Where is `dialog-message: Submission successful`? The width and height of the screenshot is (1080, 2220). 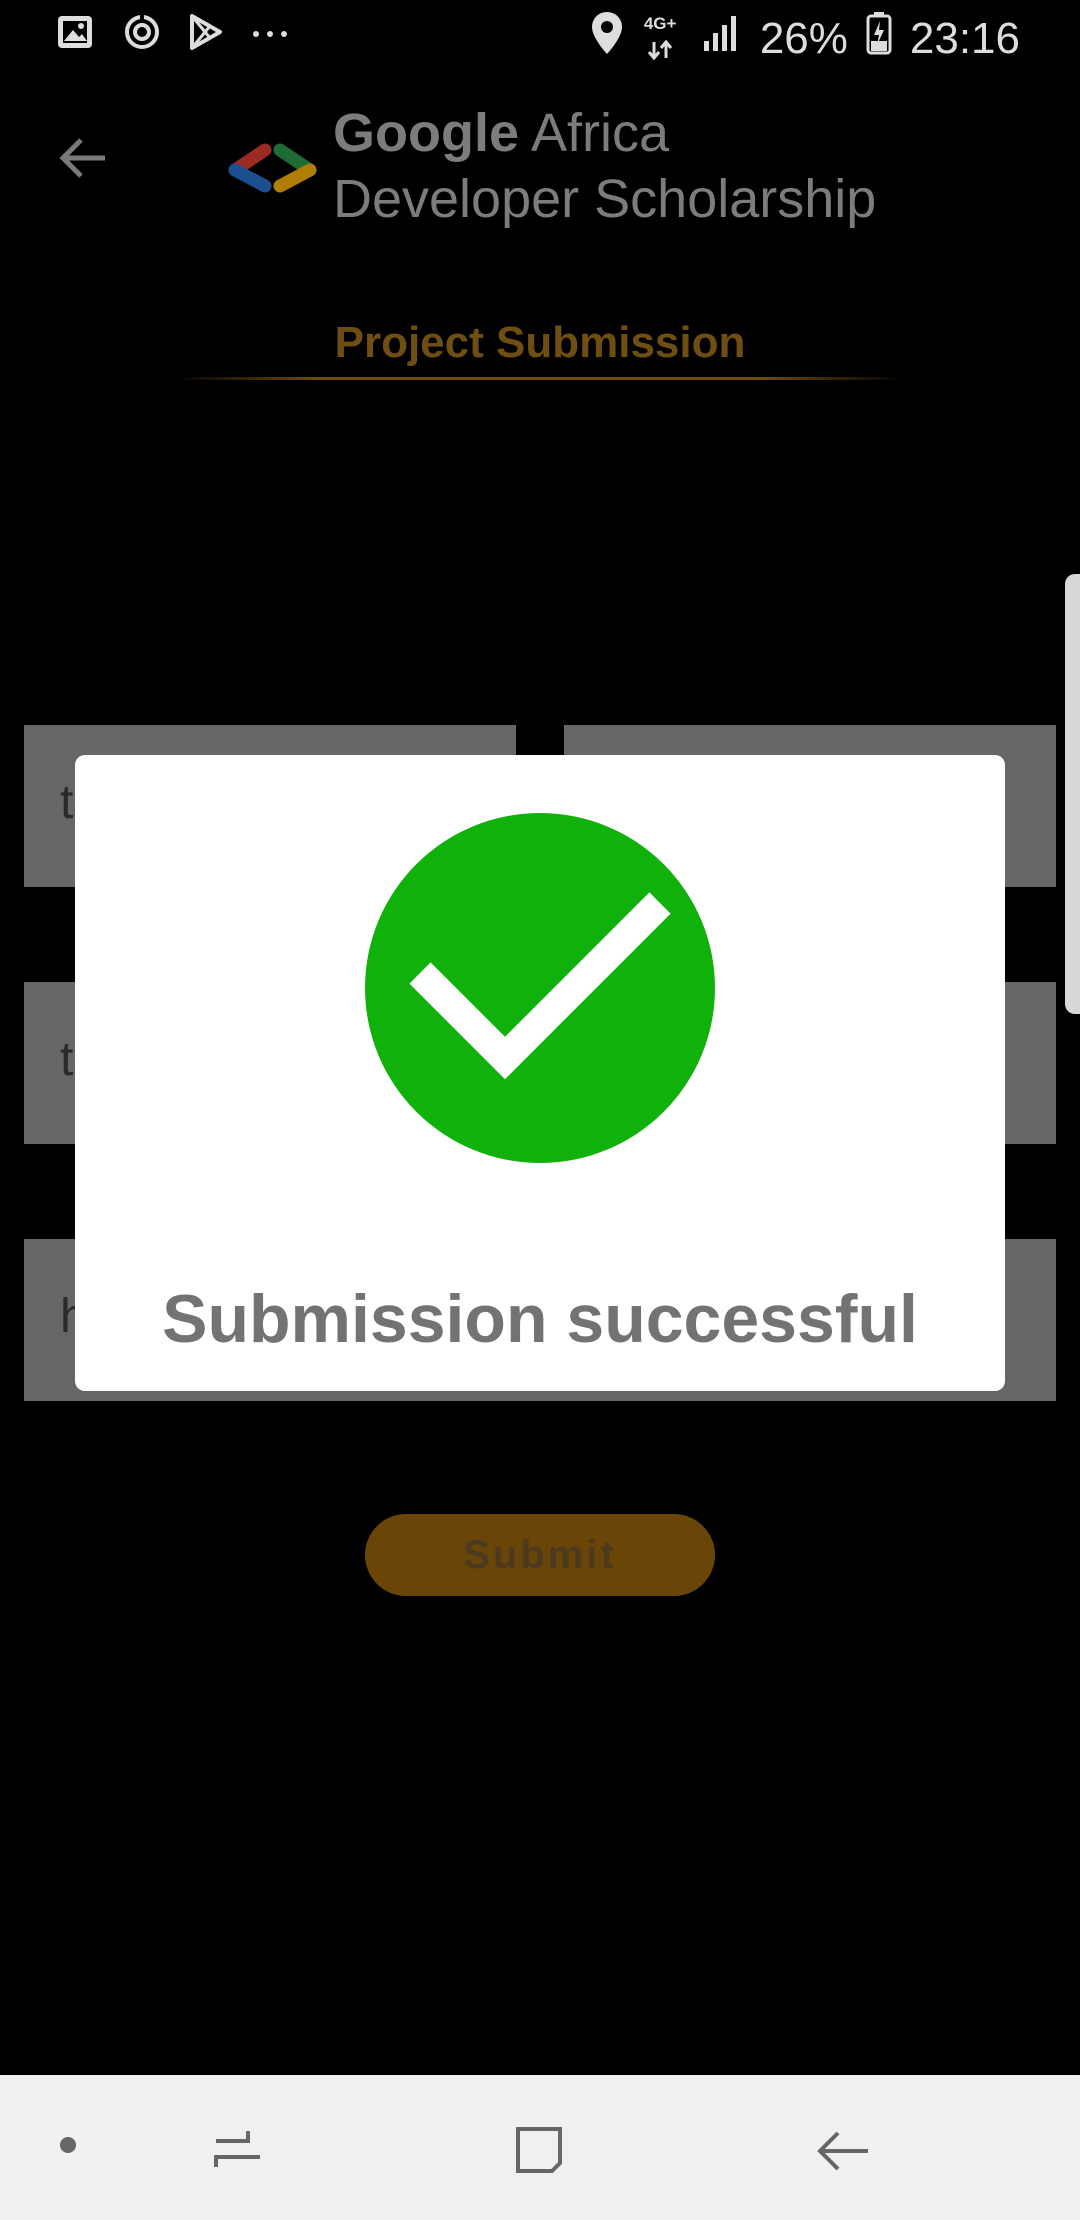 dialog-message: Submission successful is located at coordinates (540, 1319).